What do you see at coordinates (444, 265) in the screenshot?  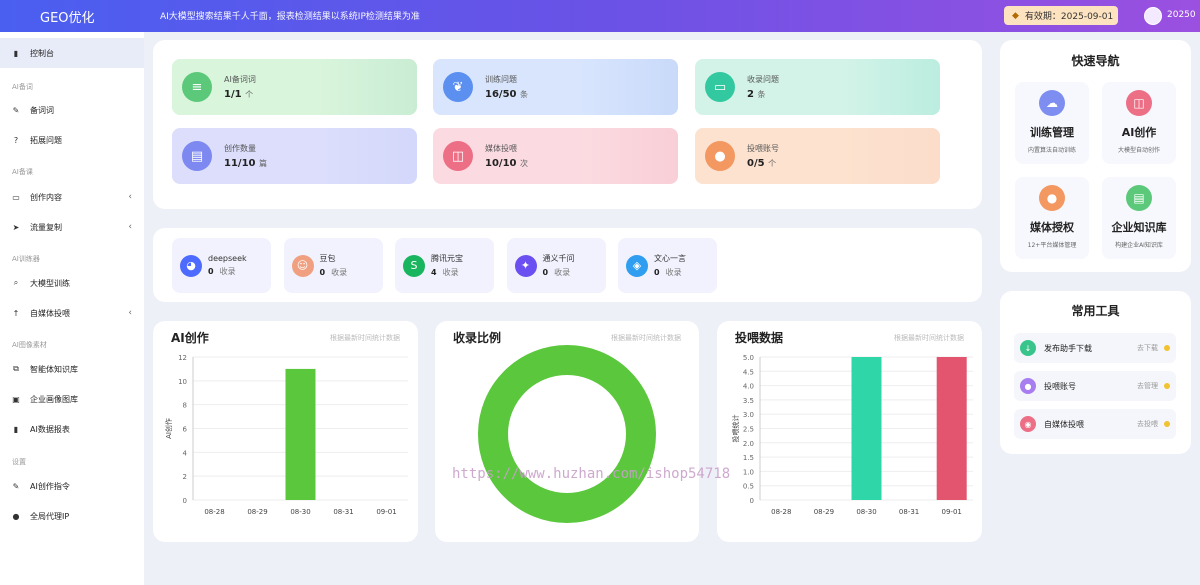 I see `engine-tile: S 腾讯元宝 4 收录` at bounding box center [444, 265].